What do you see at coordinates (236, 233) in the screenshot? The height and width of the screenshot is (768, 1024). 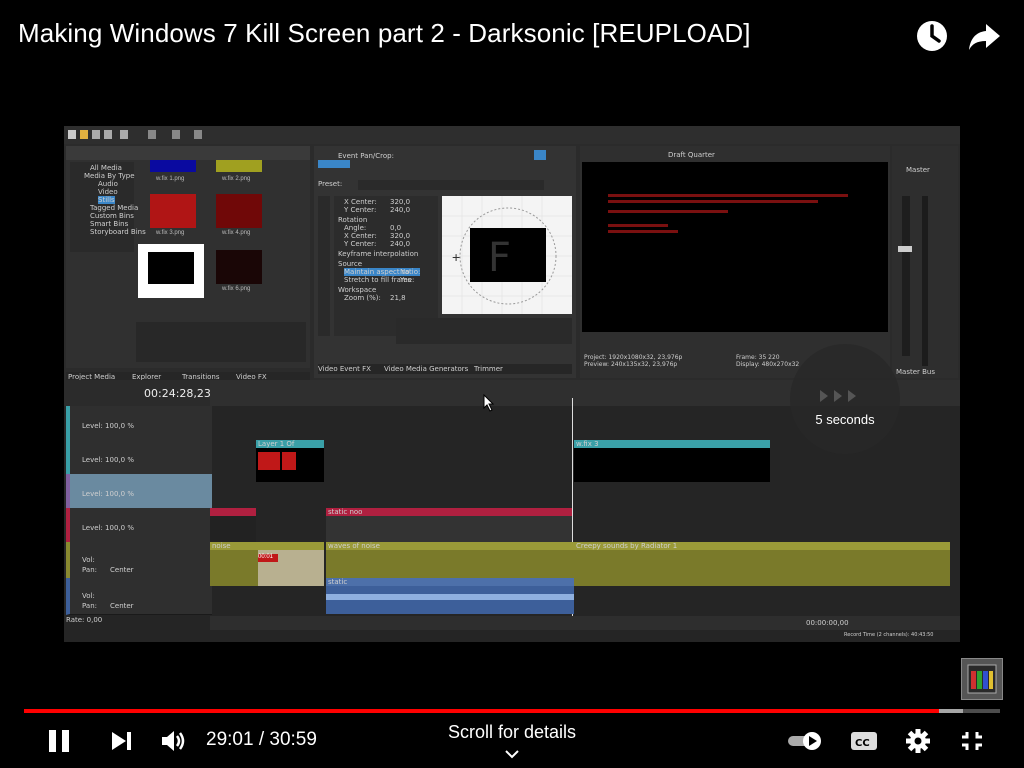 I see `thumb-caption: w.fix 4.png` at bounding box center [236, 233].